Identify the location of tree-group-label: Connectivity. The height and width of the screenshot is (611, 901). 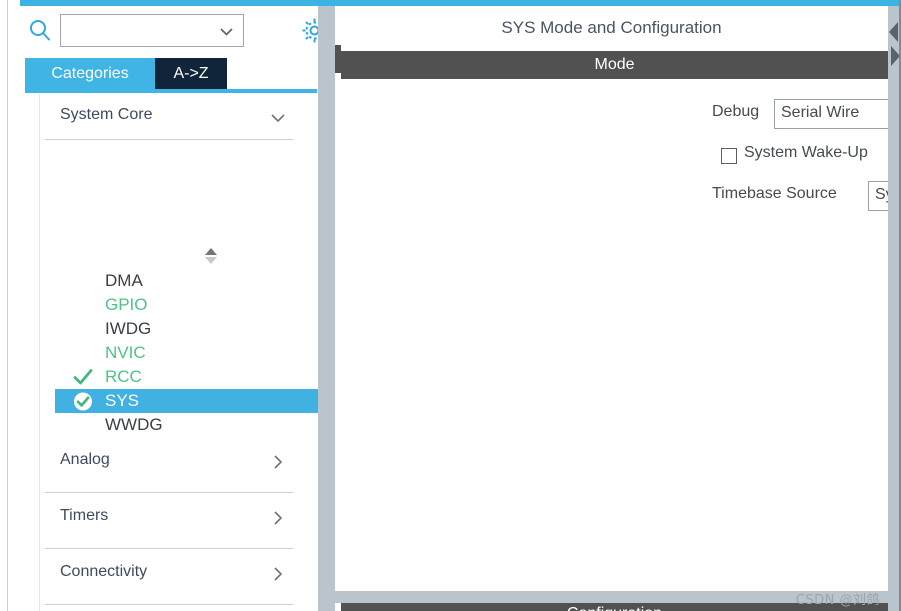
(104, 571).